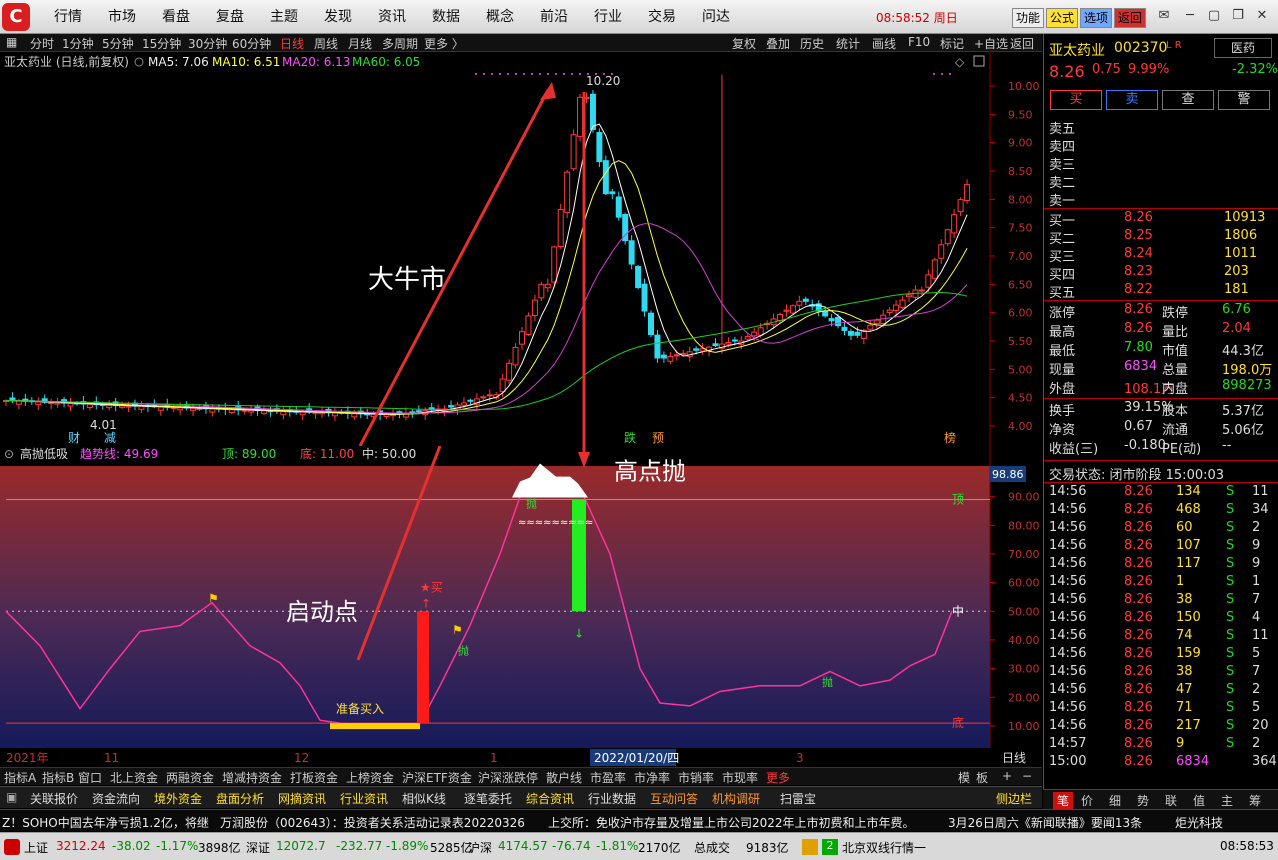  Describe the element at coordinates (662, 17) in the screenshot. I see `menu-item-11: 交易` at that location.